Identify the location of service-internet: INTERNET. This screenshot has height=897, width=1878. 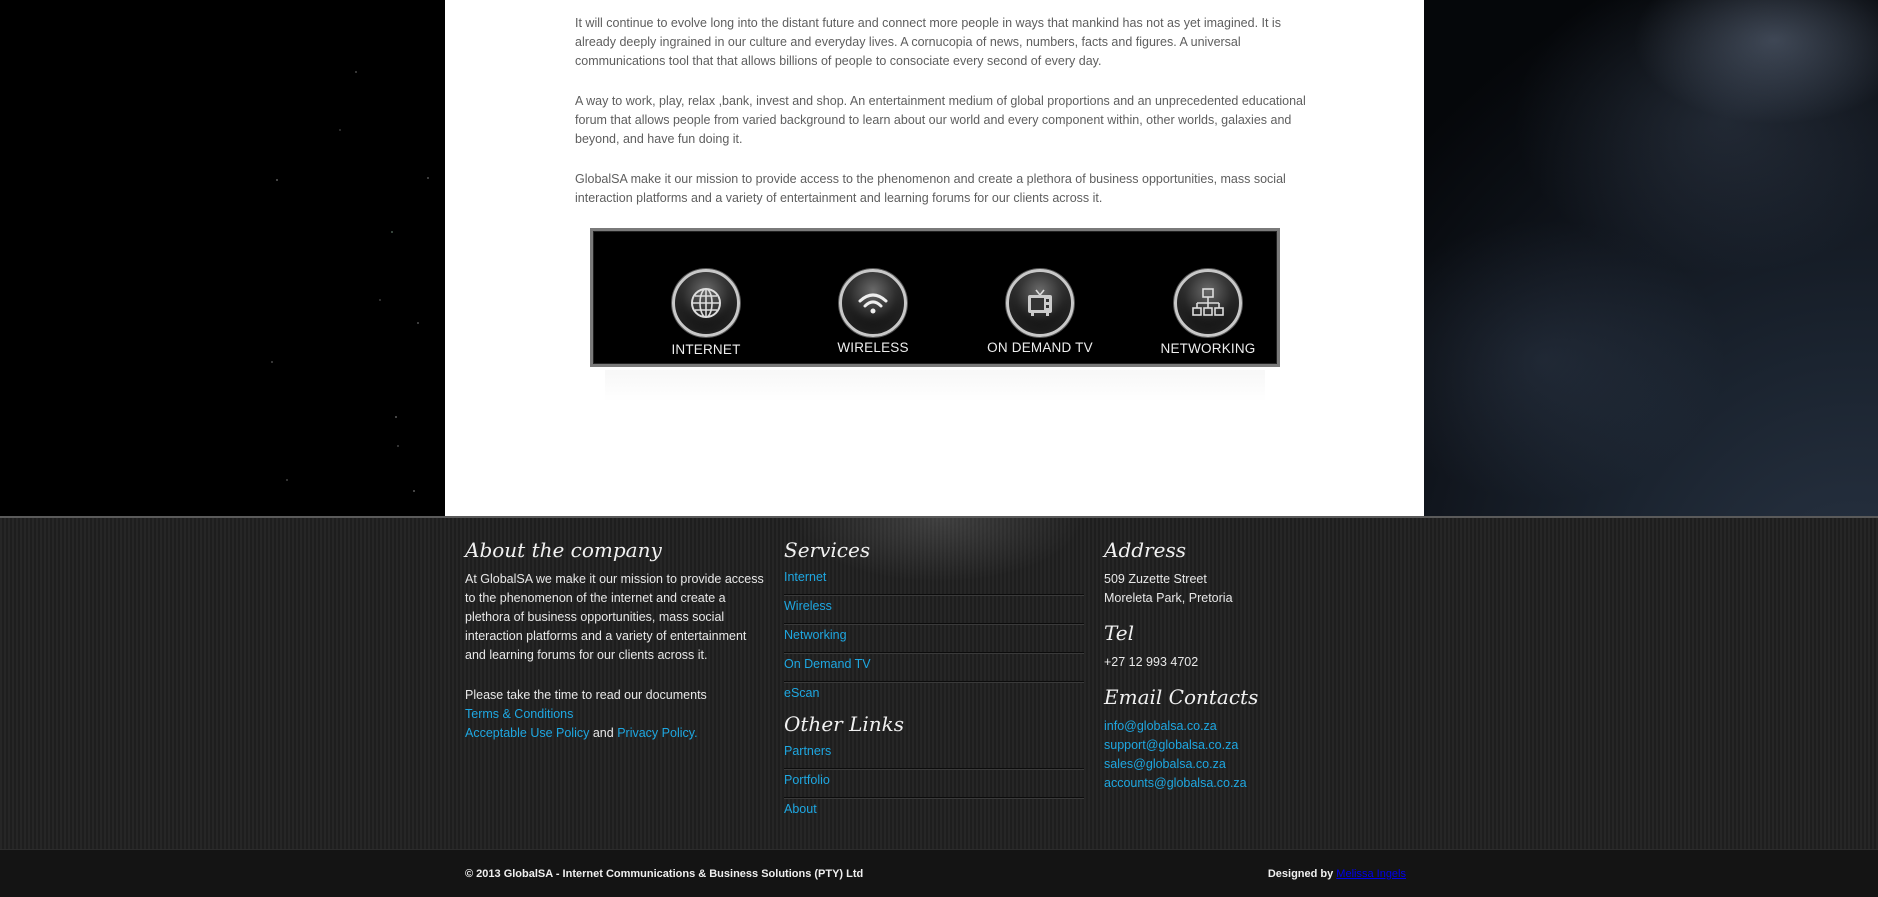
(706, 313).